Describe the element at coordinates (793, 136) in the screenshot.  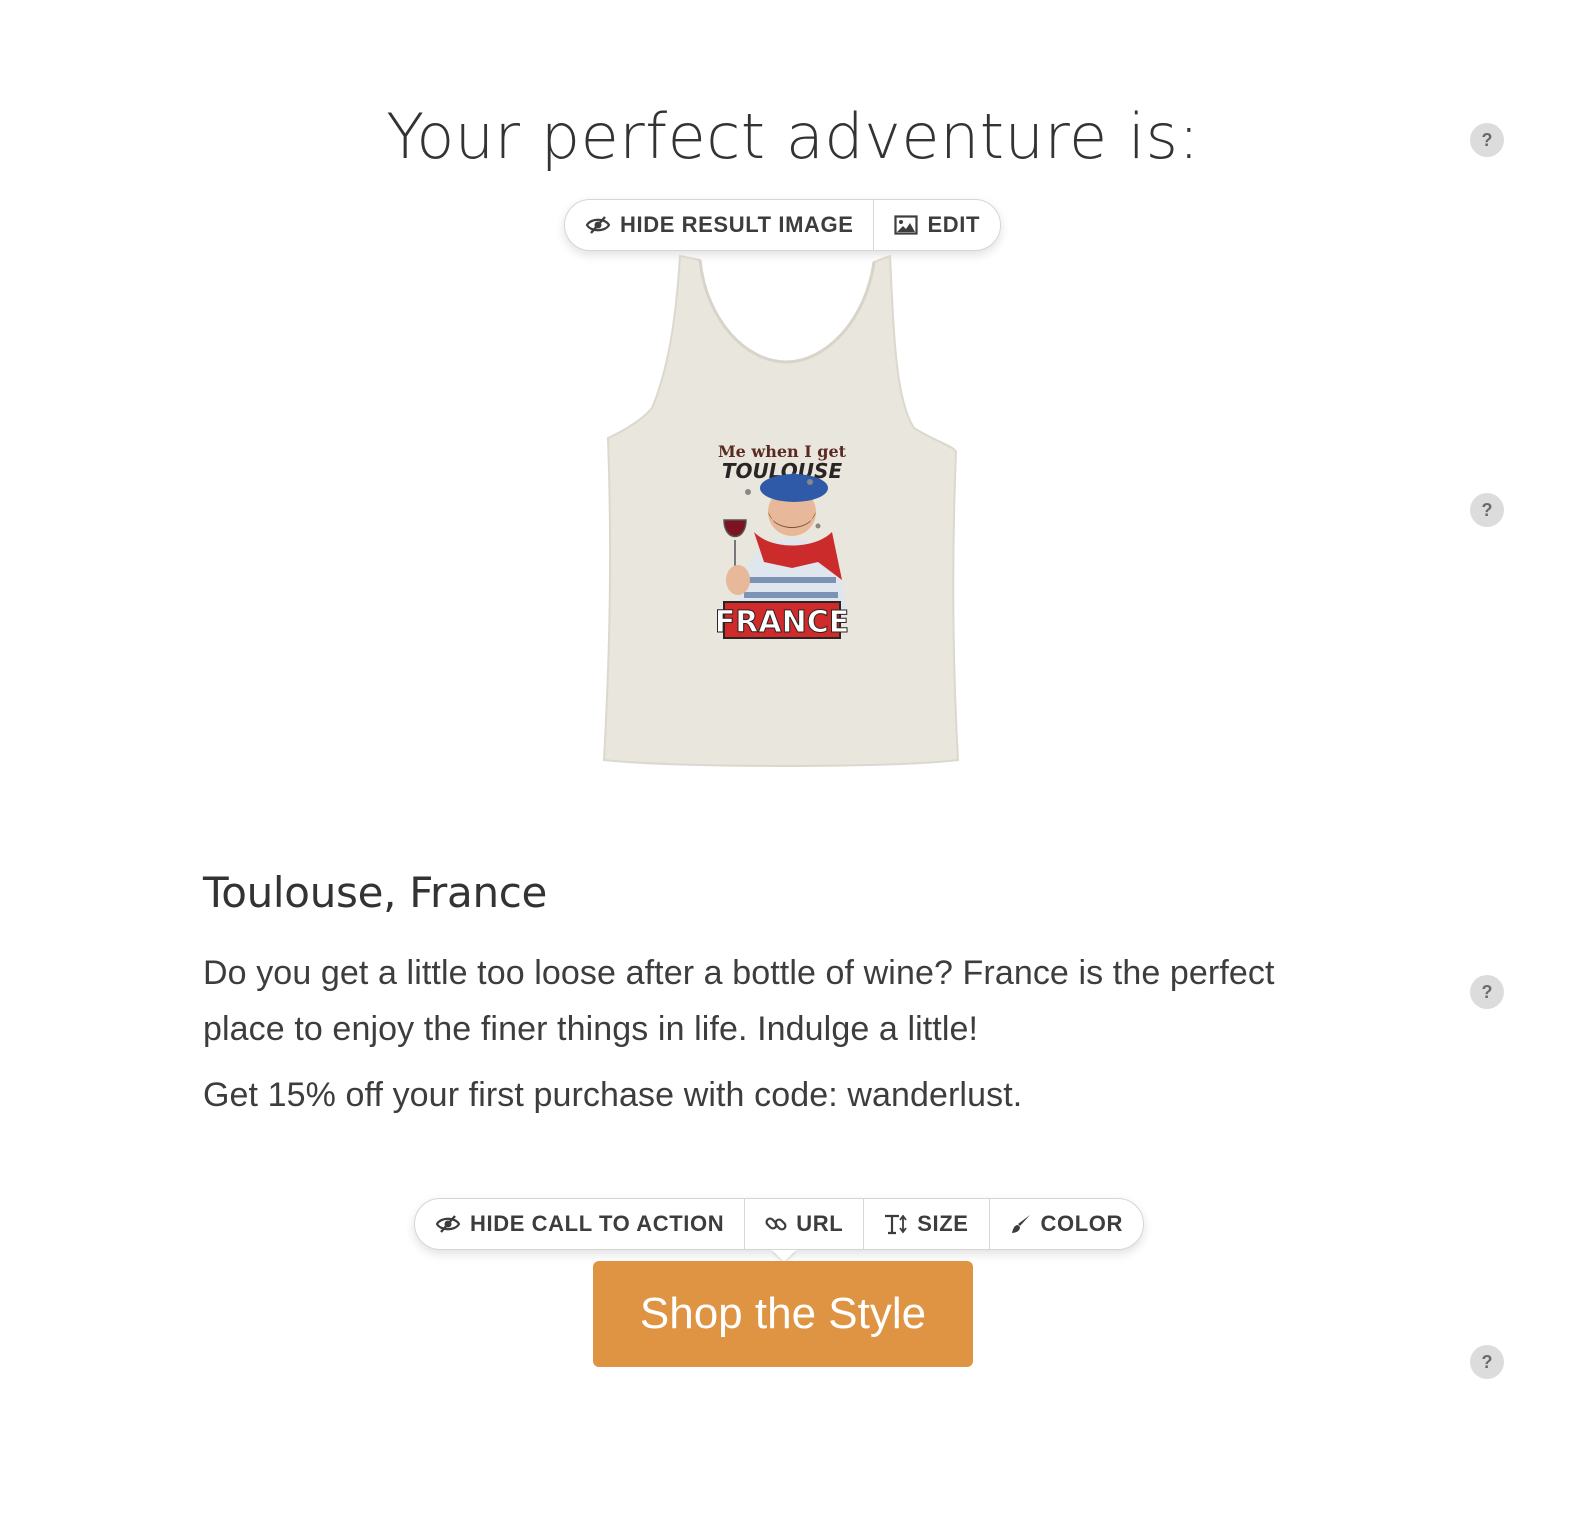
I see `page-title: Your perfect adventure is:` at that location.